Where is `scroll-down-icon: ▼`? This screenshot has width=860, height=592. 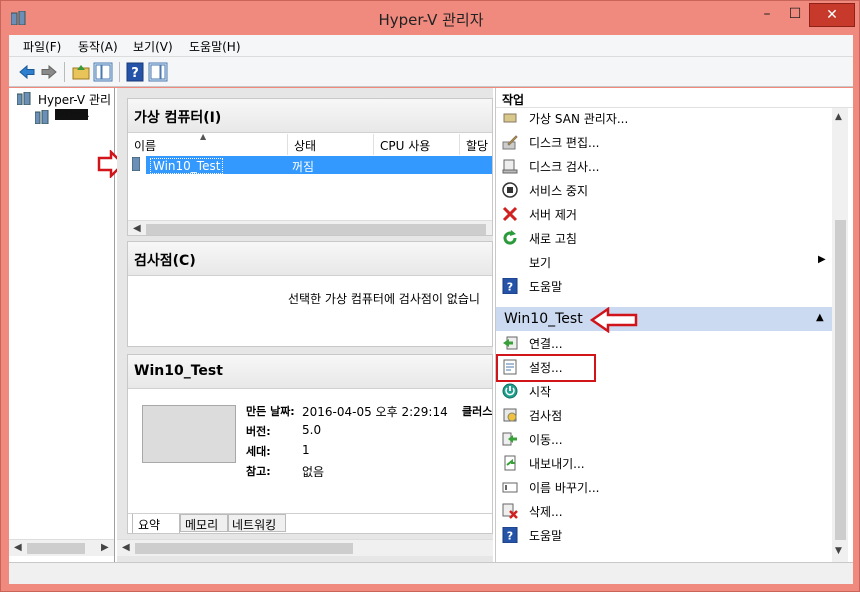 scroll-down-icon: ▼ is located at coordinates (838, 551).